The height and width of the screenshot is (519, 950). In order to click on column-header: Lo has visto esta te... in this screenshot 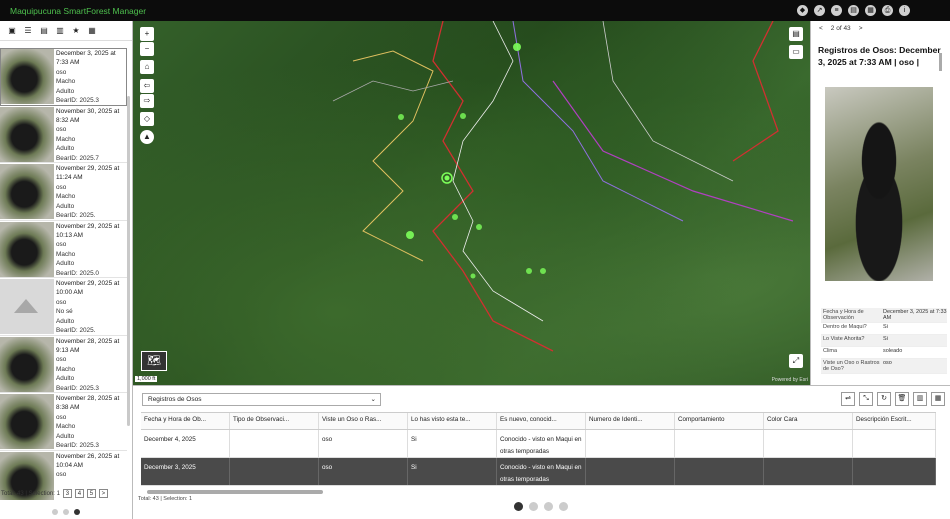, I will do `click(452, 421)`.